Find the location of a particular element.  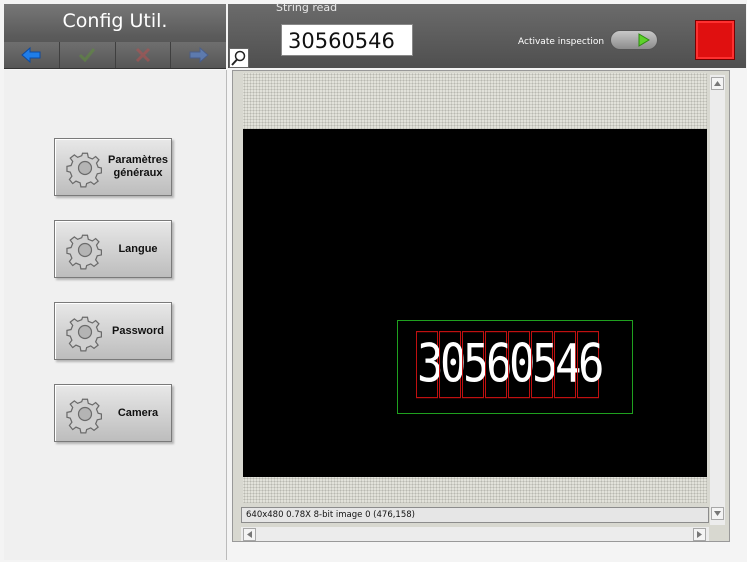

activate-inspection-toggle is located at coordinates (634, 40).